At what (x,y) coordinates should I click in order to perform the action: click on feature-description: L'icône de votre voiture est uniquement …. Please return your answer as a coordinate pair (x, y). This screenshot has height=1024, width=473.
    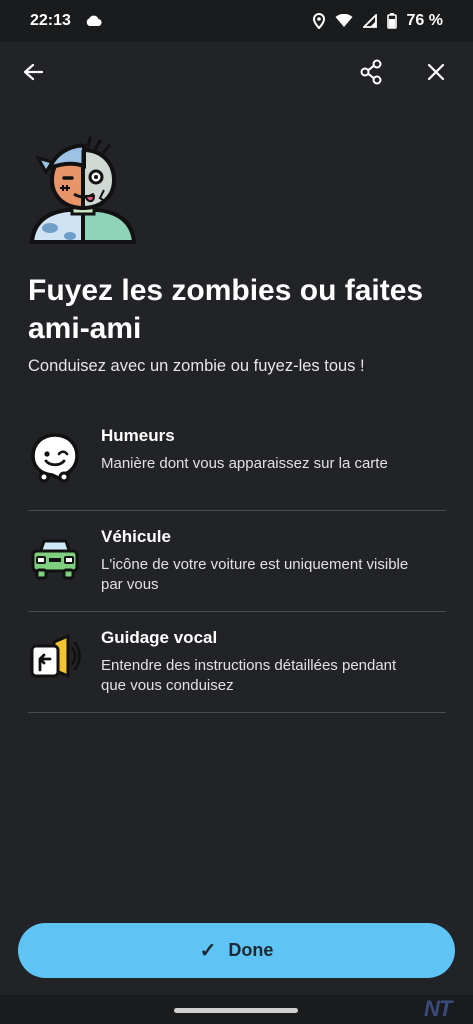
    Looking at the image, I should click on (255, 574).